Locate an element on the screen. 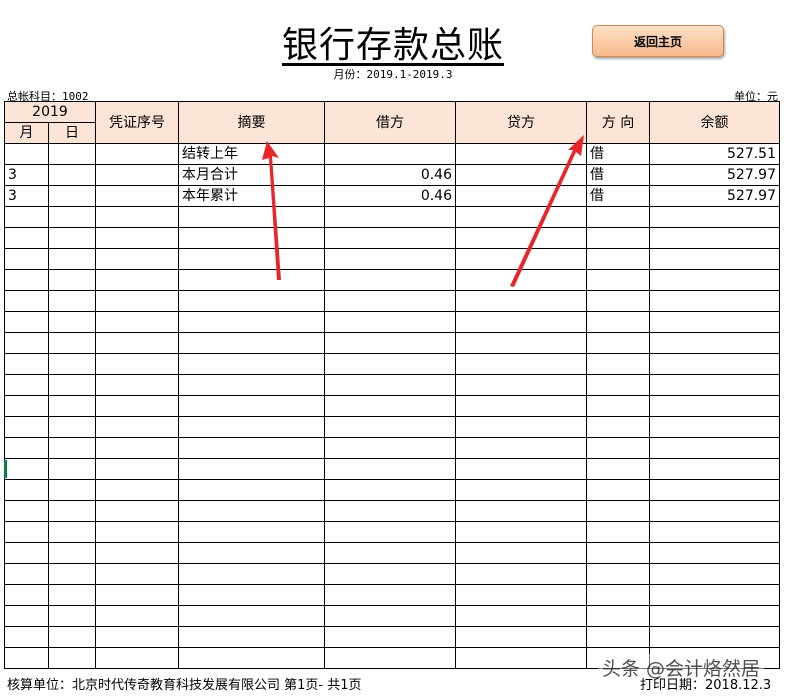  arrow-to-summary is located at coordinates (271, 210).